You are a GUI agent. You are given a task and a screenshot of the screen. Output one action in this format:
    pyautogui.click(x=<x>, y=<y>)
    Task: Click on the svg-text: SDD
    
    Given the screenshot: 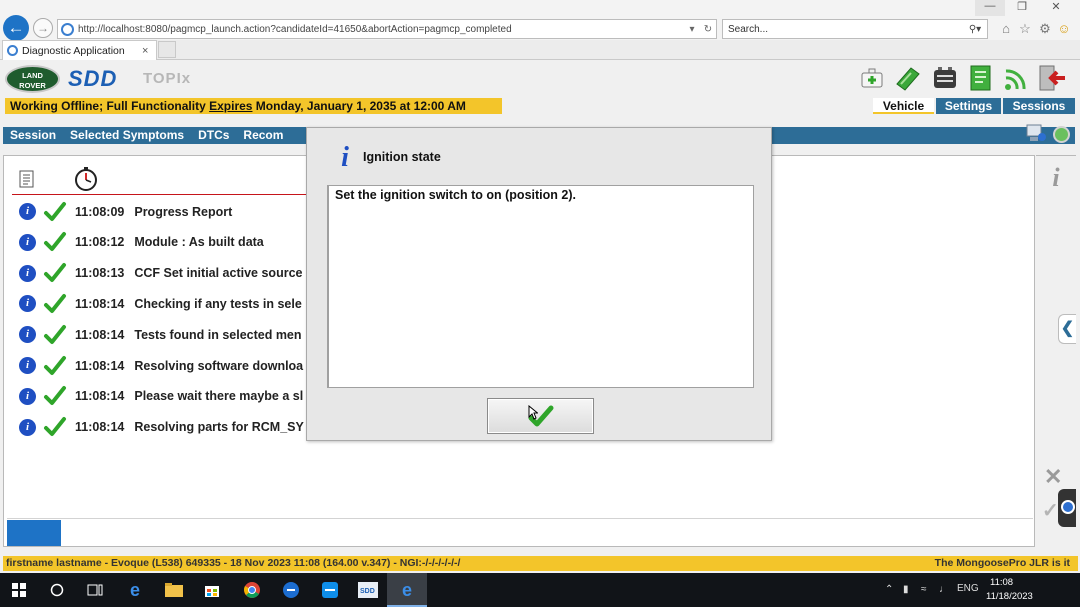 What is the action you would take?
    pyautogui.click(x=367, y=591)
    